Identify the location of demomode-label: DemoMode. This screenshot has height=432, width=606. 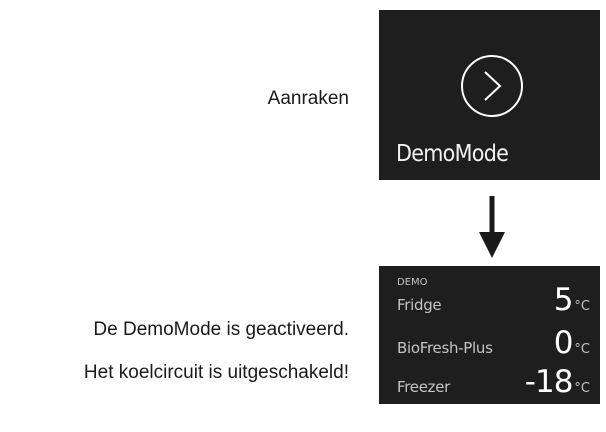
(452, 154).